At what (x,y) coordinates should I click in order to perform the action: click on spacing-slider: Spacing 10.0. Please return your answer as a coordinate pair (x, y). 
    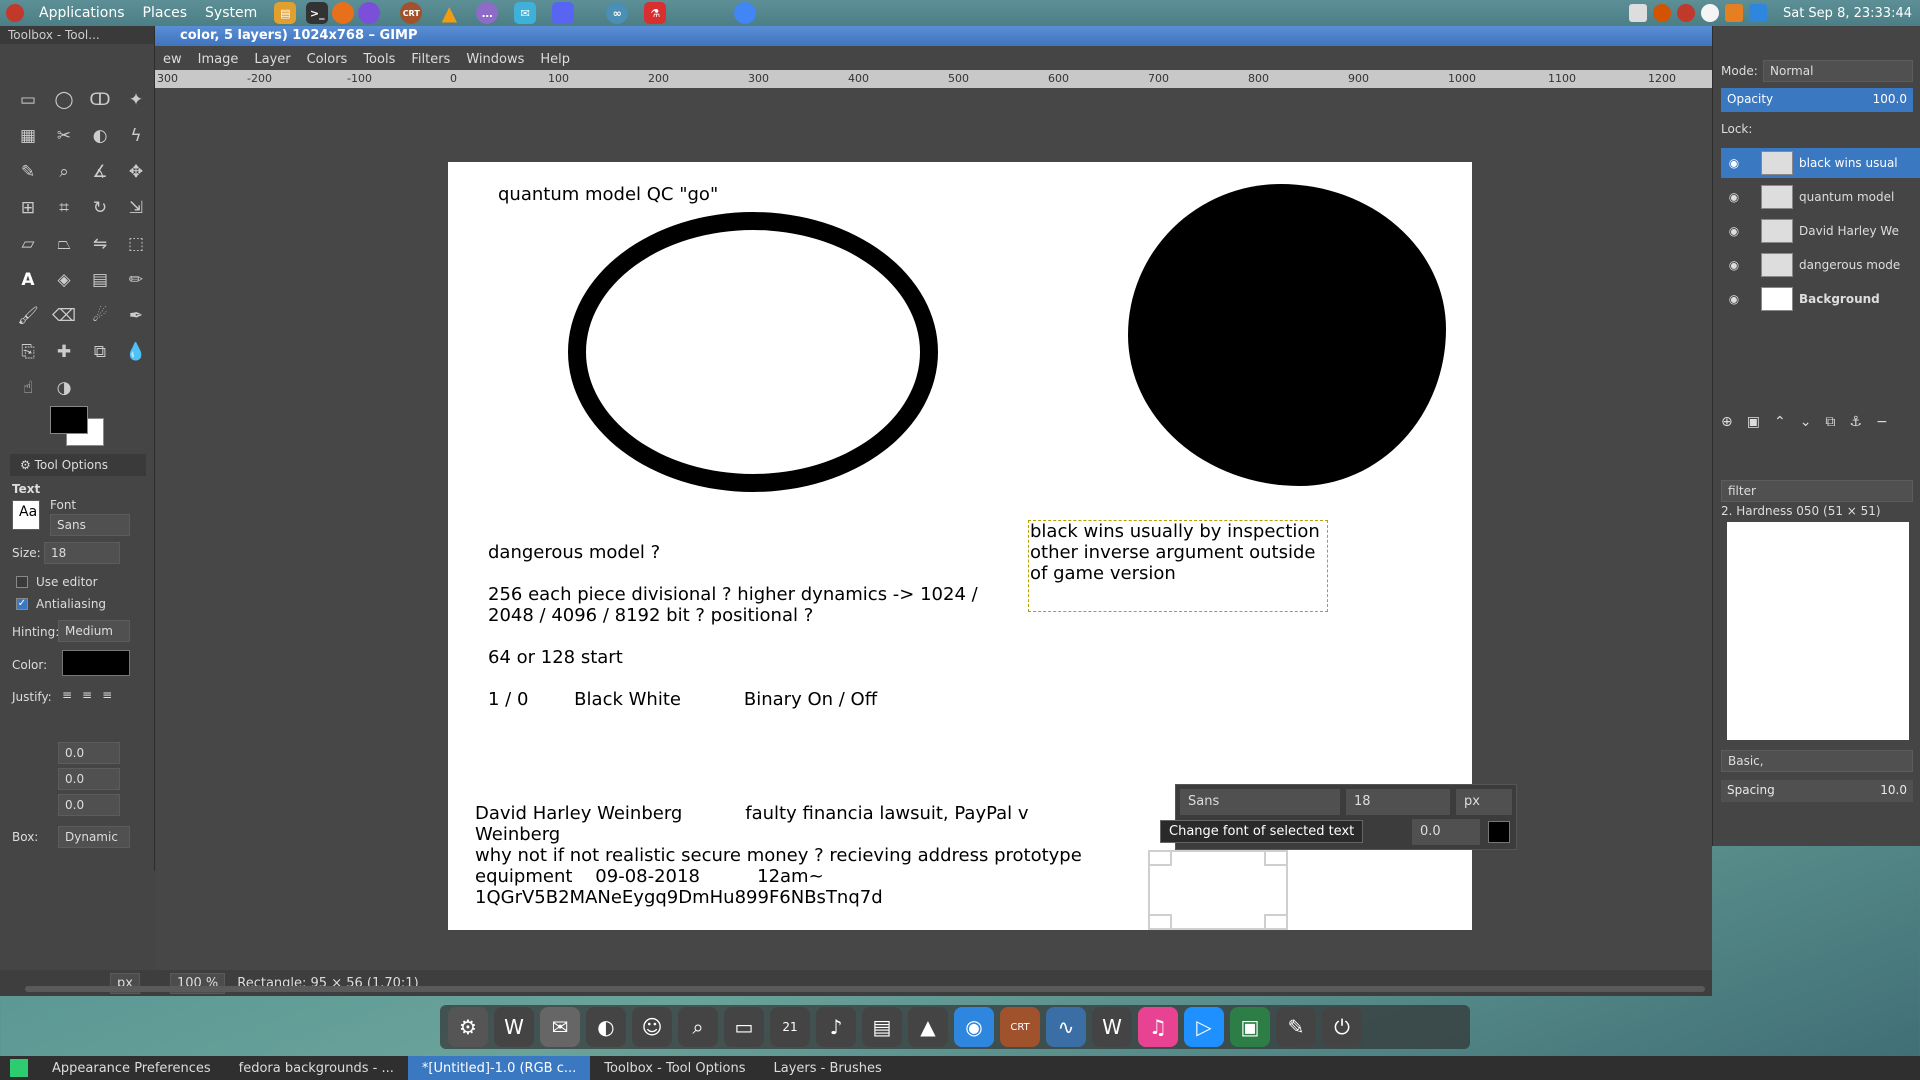
    Looking at the image, I should click on (1817, 791).